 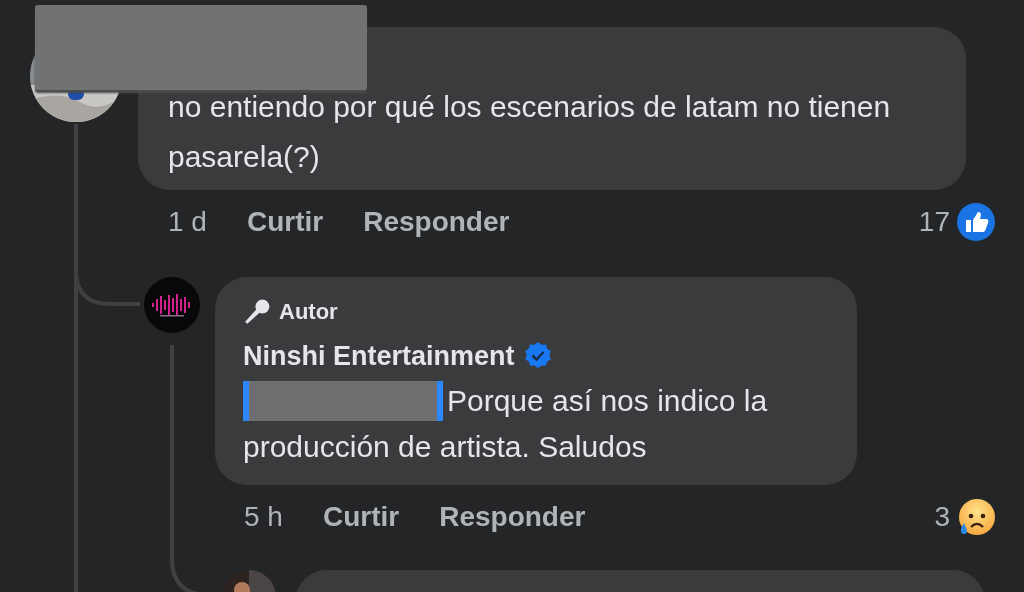 What do you see at coordinates (934, 222) in the screenshot?
I see `reaction-count: 17` at bounding box center [934, 222].